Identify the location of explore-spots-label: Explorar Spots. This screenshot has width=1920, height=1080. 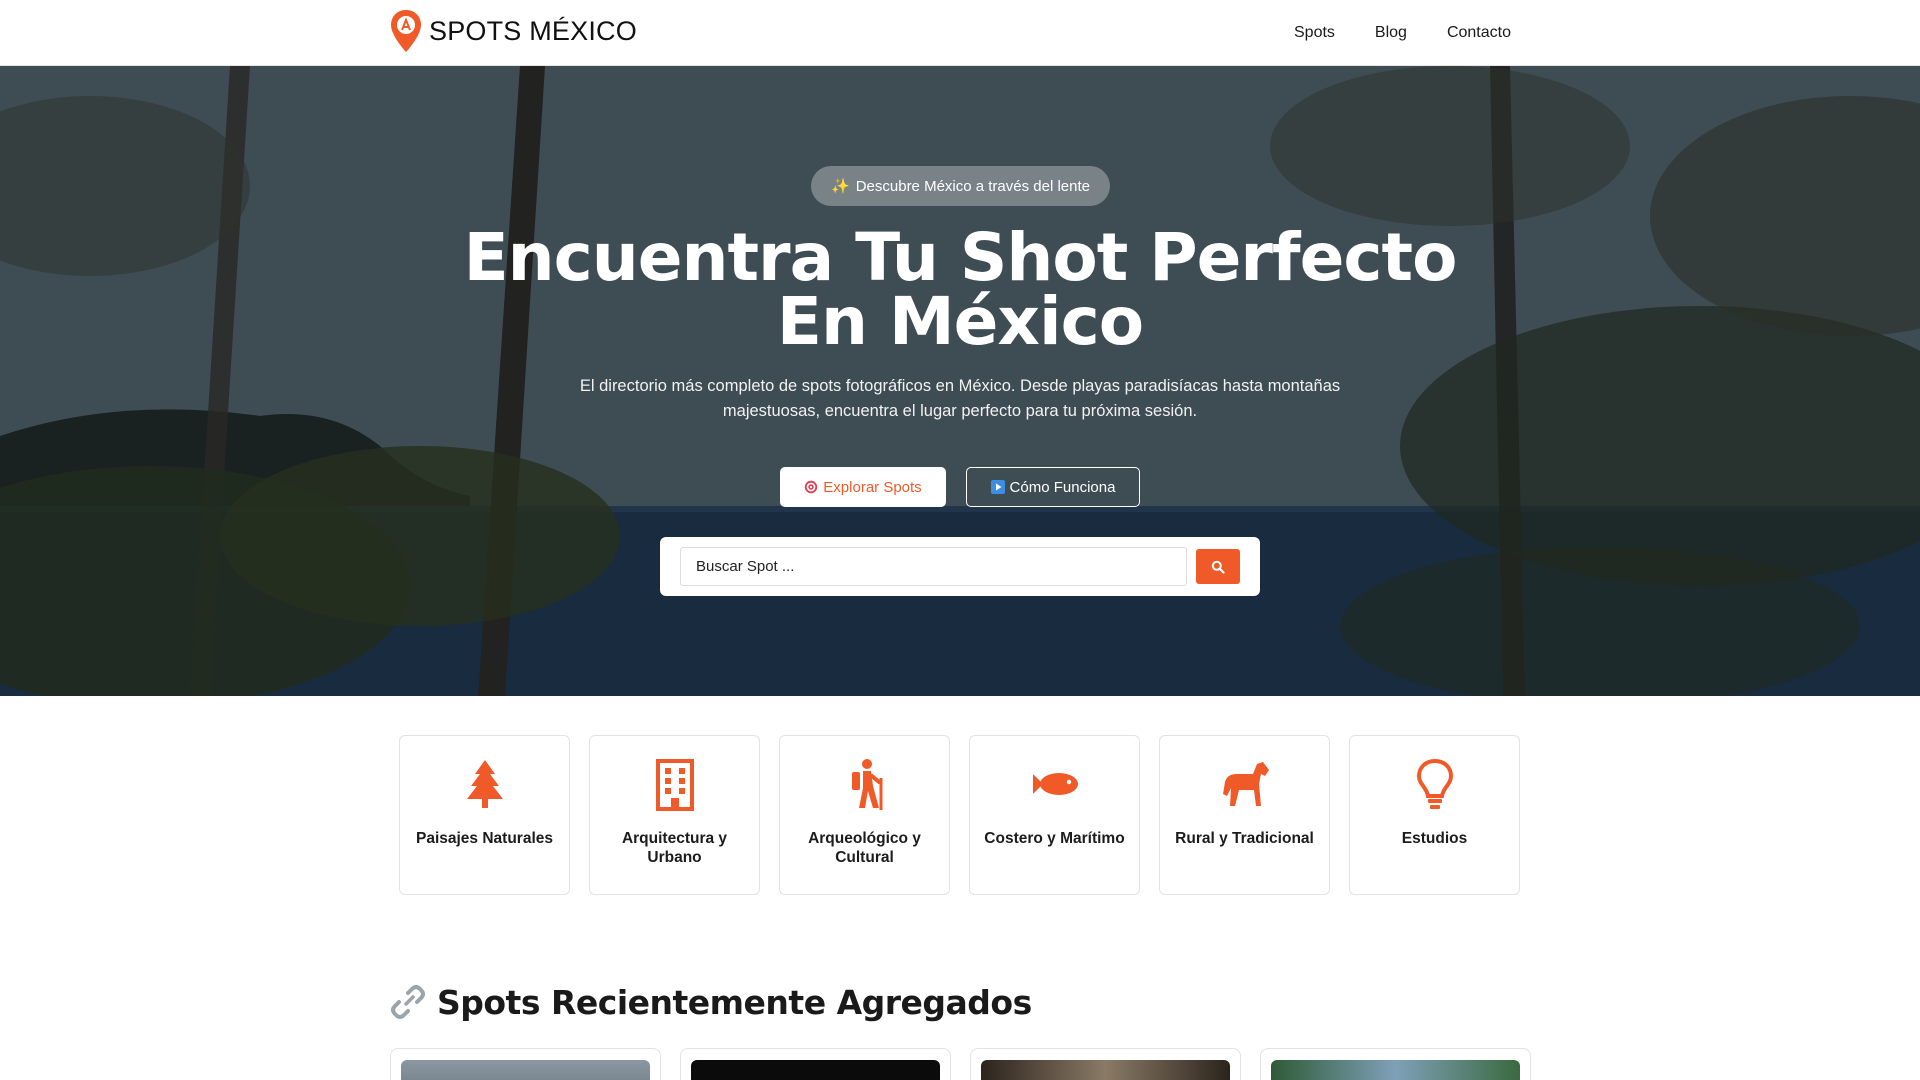
(872, 487).